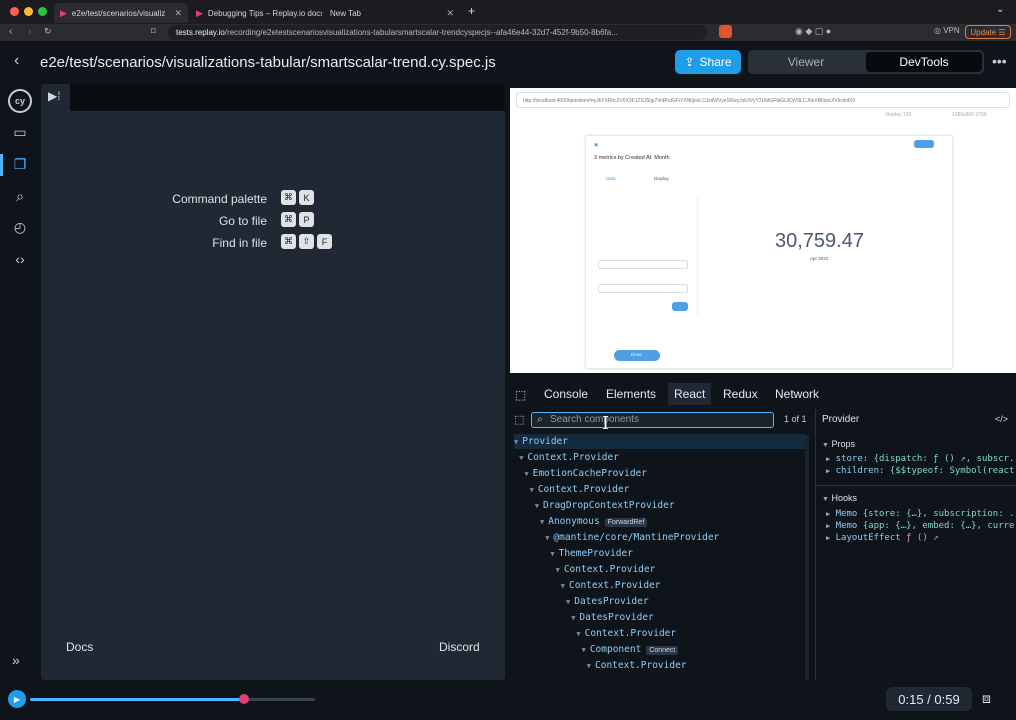  Describe the element at coordinates (631, 394) in the screenshot. I see `tab-elements: Elements` at that location.